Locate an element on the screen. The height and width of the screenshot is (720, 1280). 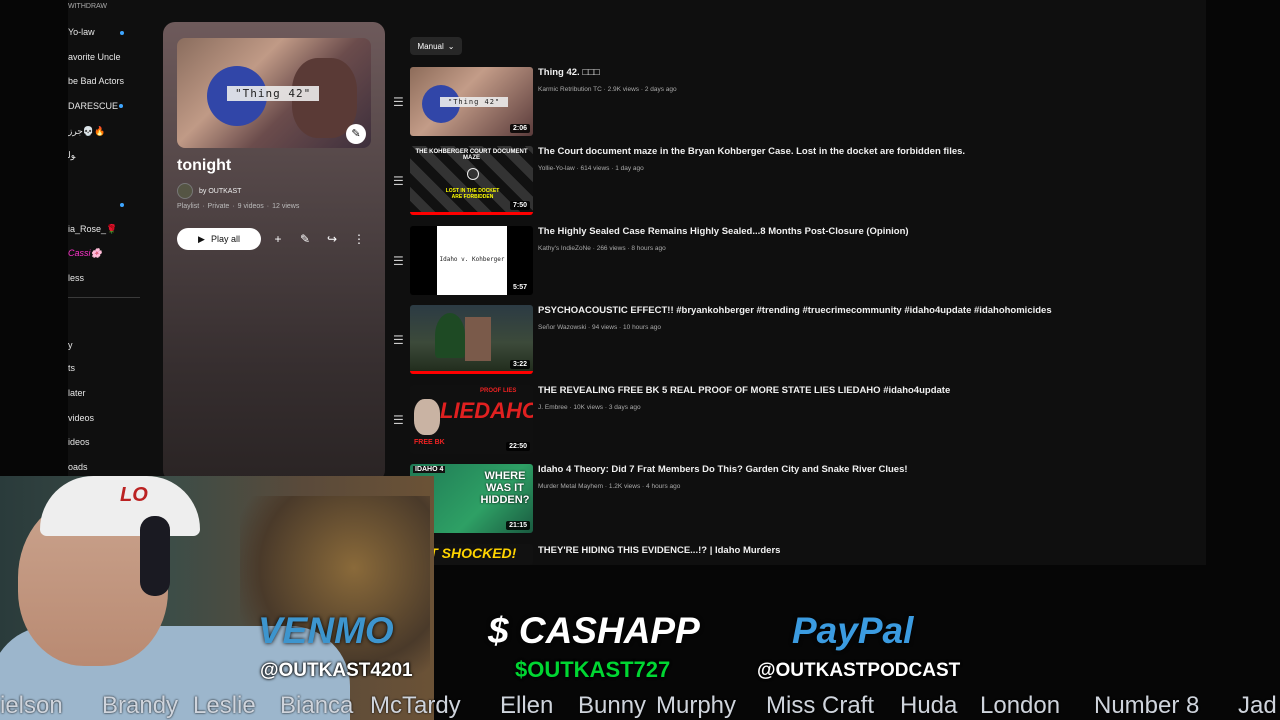
channel-name: J. Embree is located at coordinates (553, 407).